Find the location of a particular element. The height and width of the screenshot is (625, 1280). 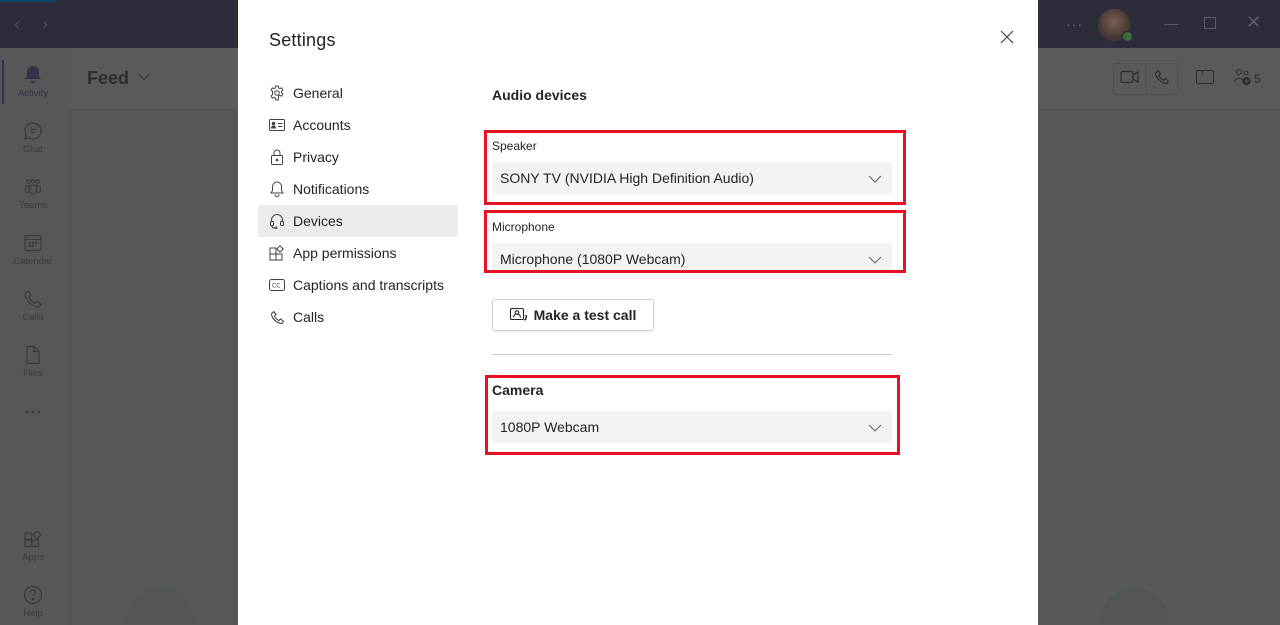

gear-icon is located at coordinates (277, 93).